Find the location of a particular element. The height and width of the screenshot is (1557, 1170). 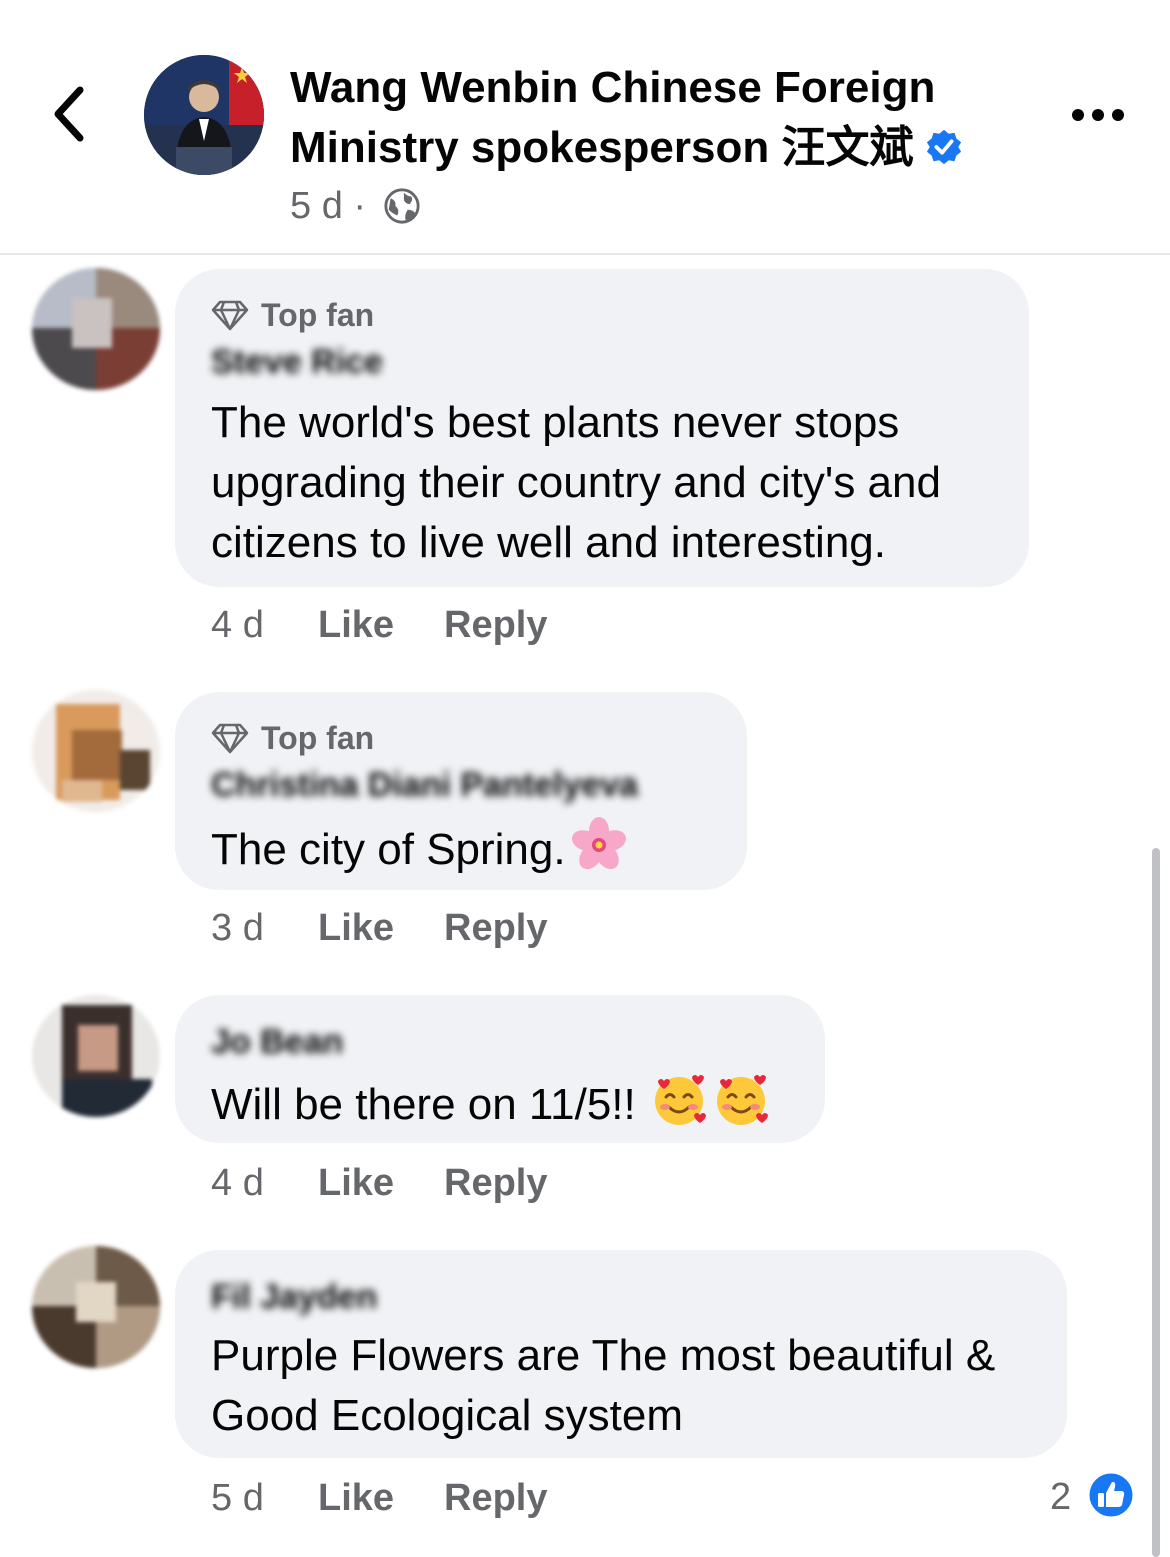

comment-text-line: The city of Spring. is located at coordinates (419, 848).